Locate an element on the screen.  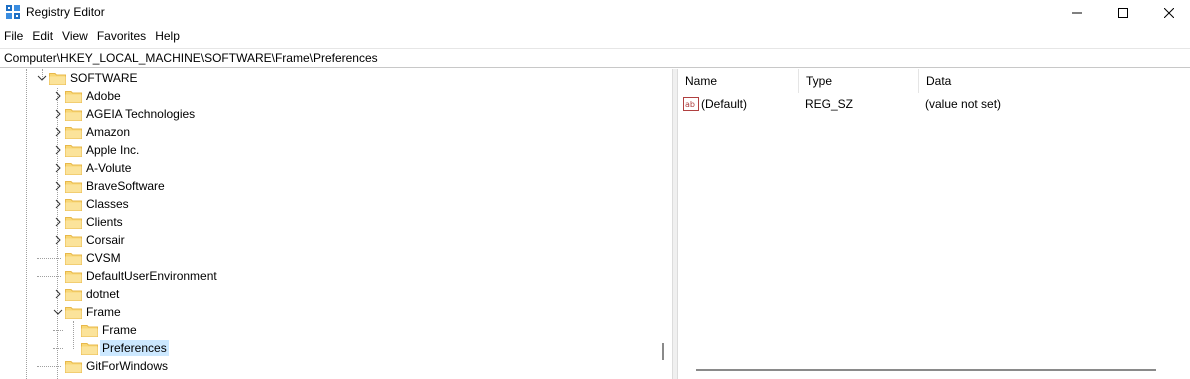
tree-node-label: A-Volute is located at coordinates (109, 168).